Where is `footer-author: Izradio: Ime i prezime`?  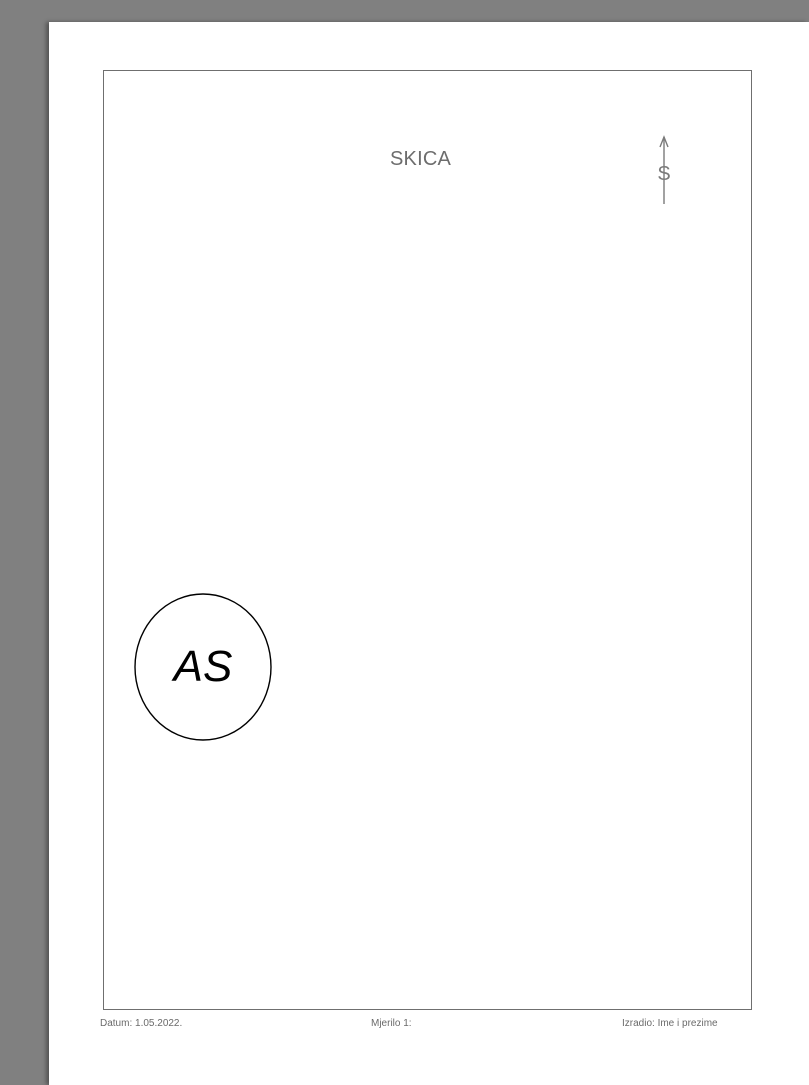
footer-author: Izradio: Ime i prezime is located at coordinates (670, 1023).